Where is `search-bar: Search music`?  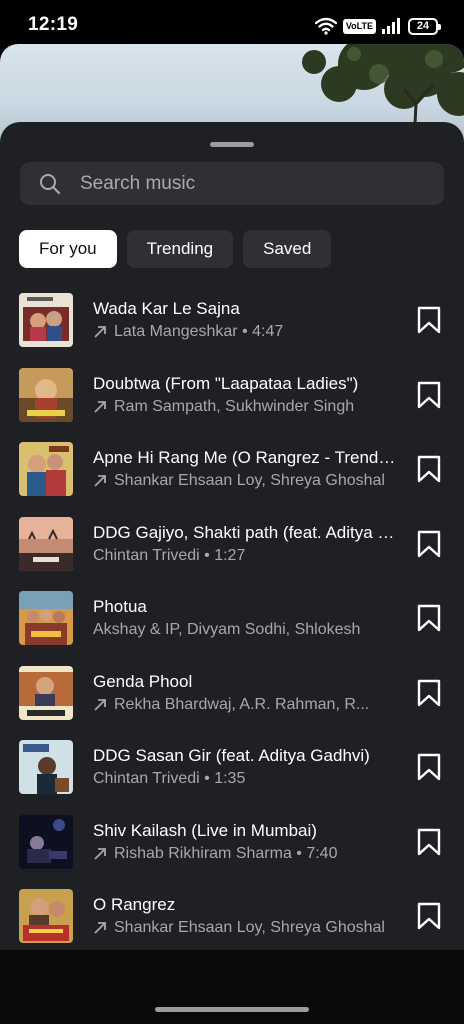
search-bar: Search music is located at coordinates (232, 183).